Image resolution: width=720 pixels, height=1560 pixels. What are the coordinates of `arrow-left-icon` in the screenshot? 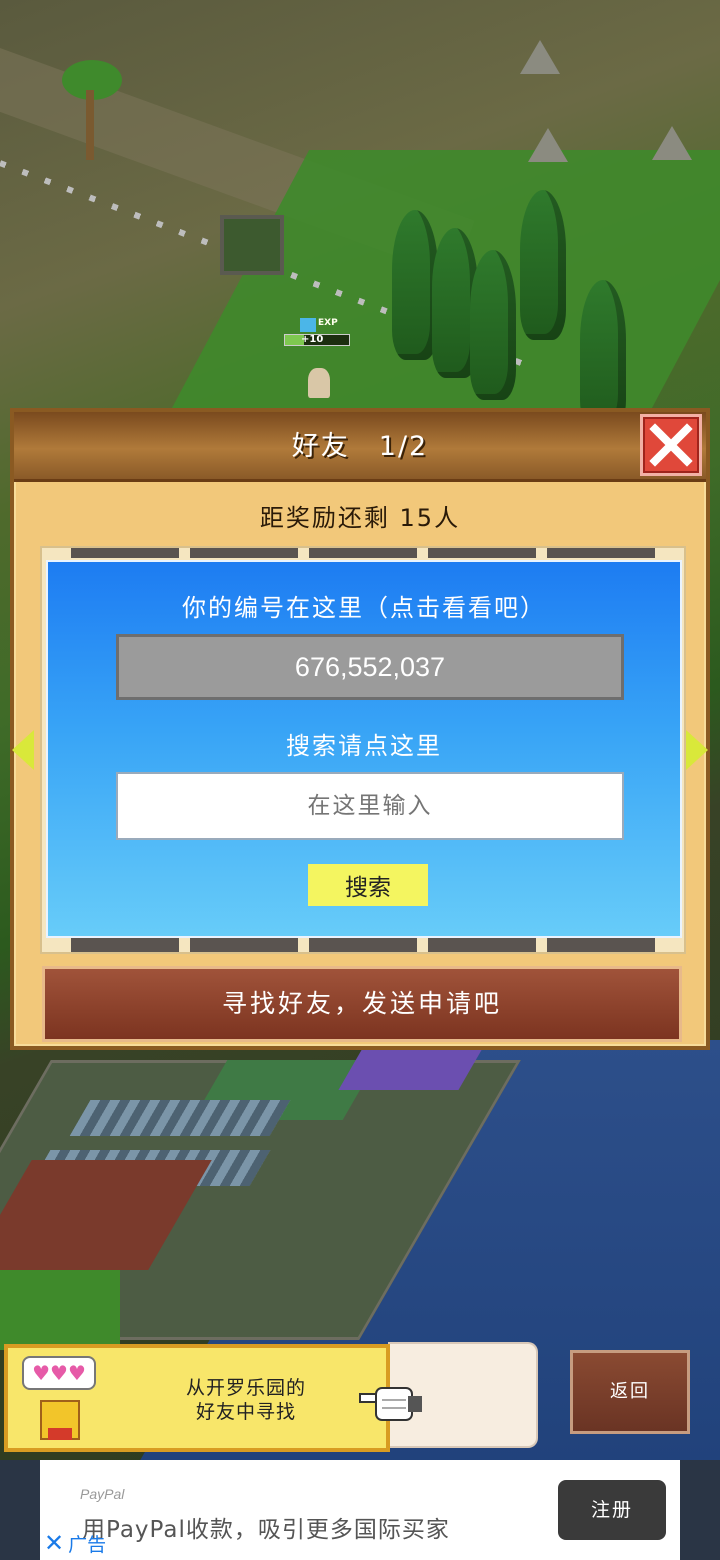 It's located at (23, 750).